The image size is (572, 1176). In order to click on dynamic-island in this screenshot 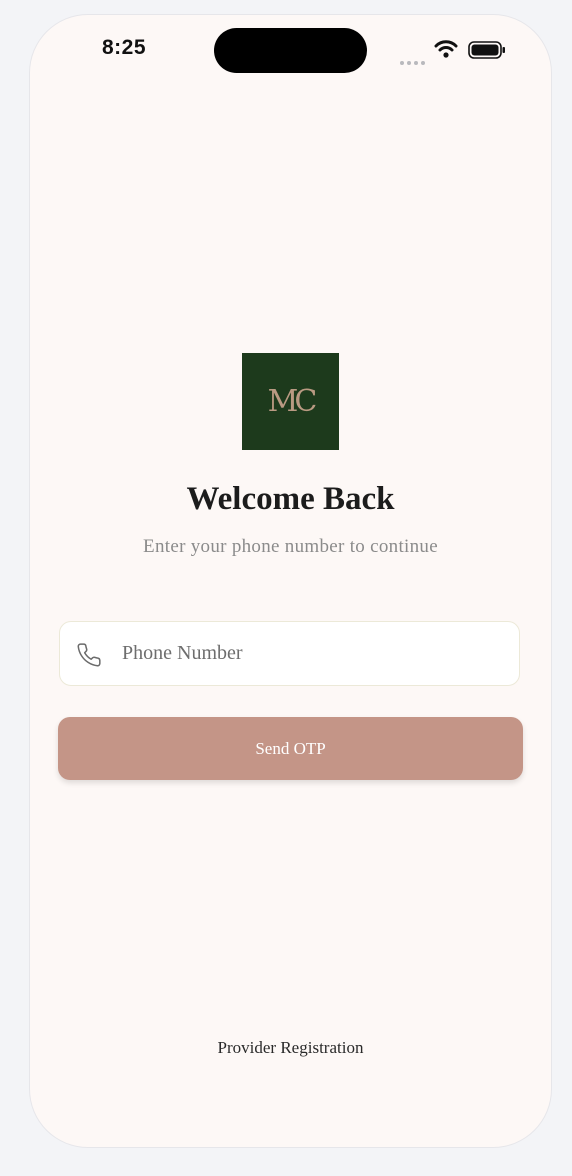, I will do `click(290, 50)`.